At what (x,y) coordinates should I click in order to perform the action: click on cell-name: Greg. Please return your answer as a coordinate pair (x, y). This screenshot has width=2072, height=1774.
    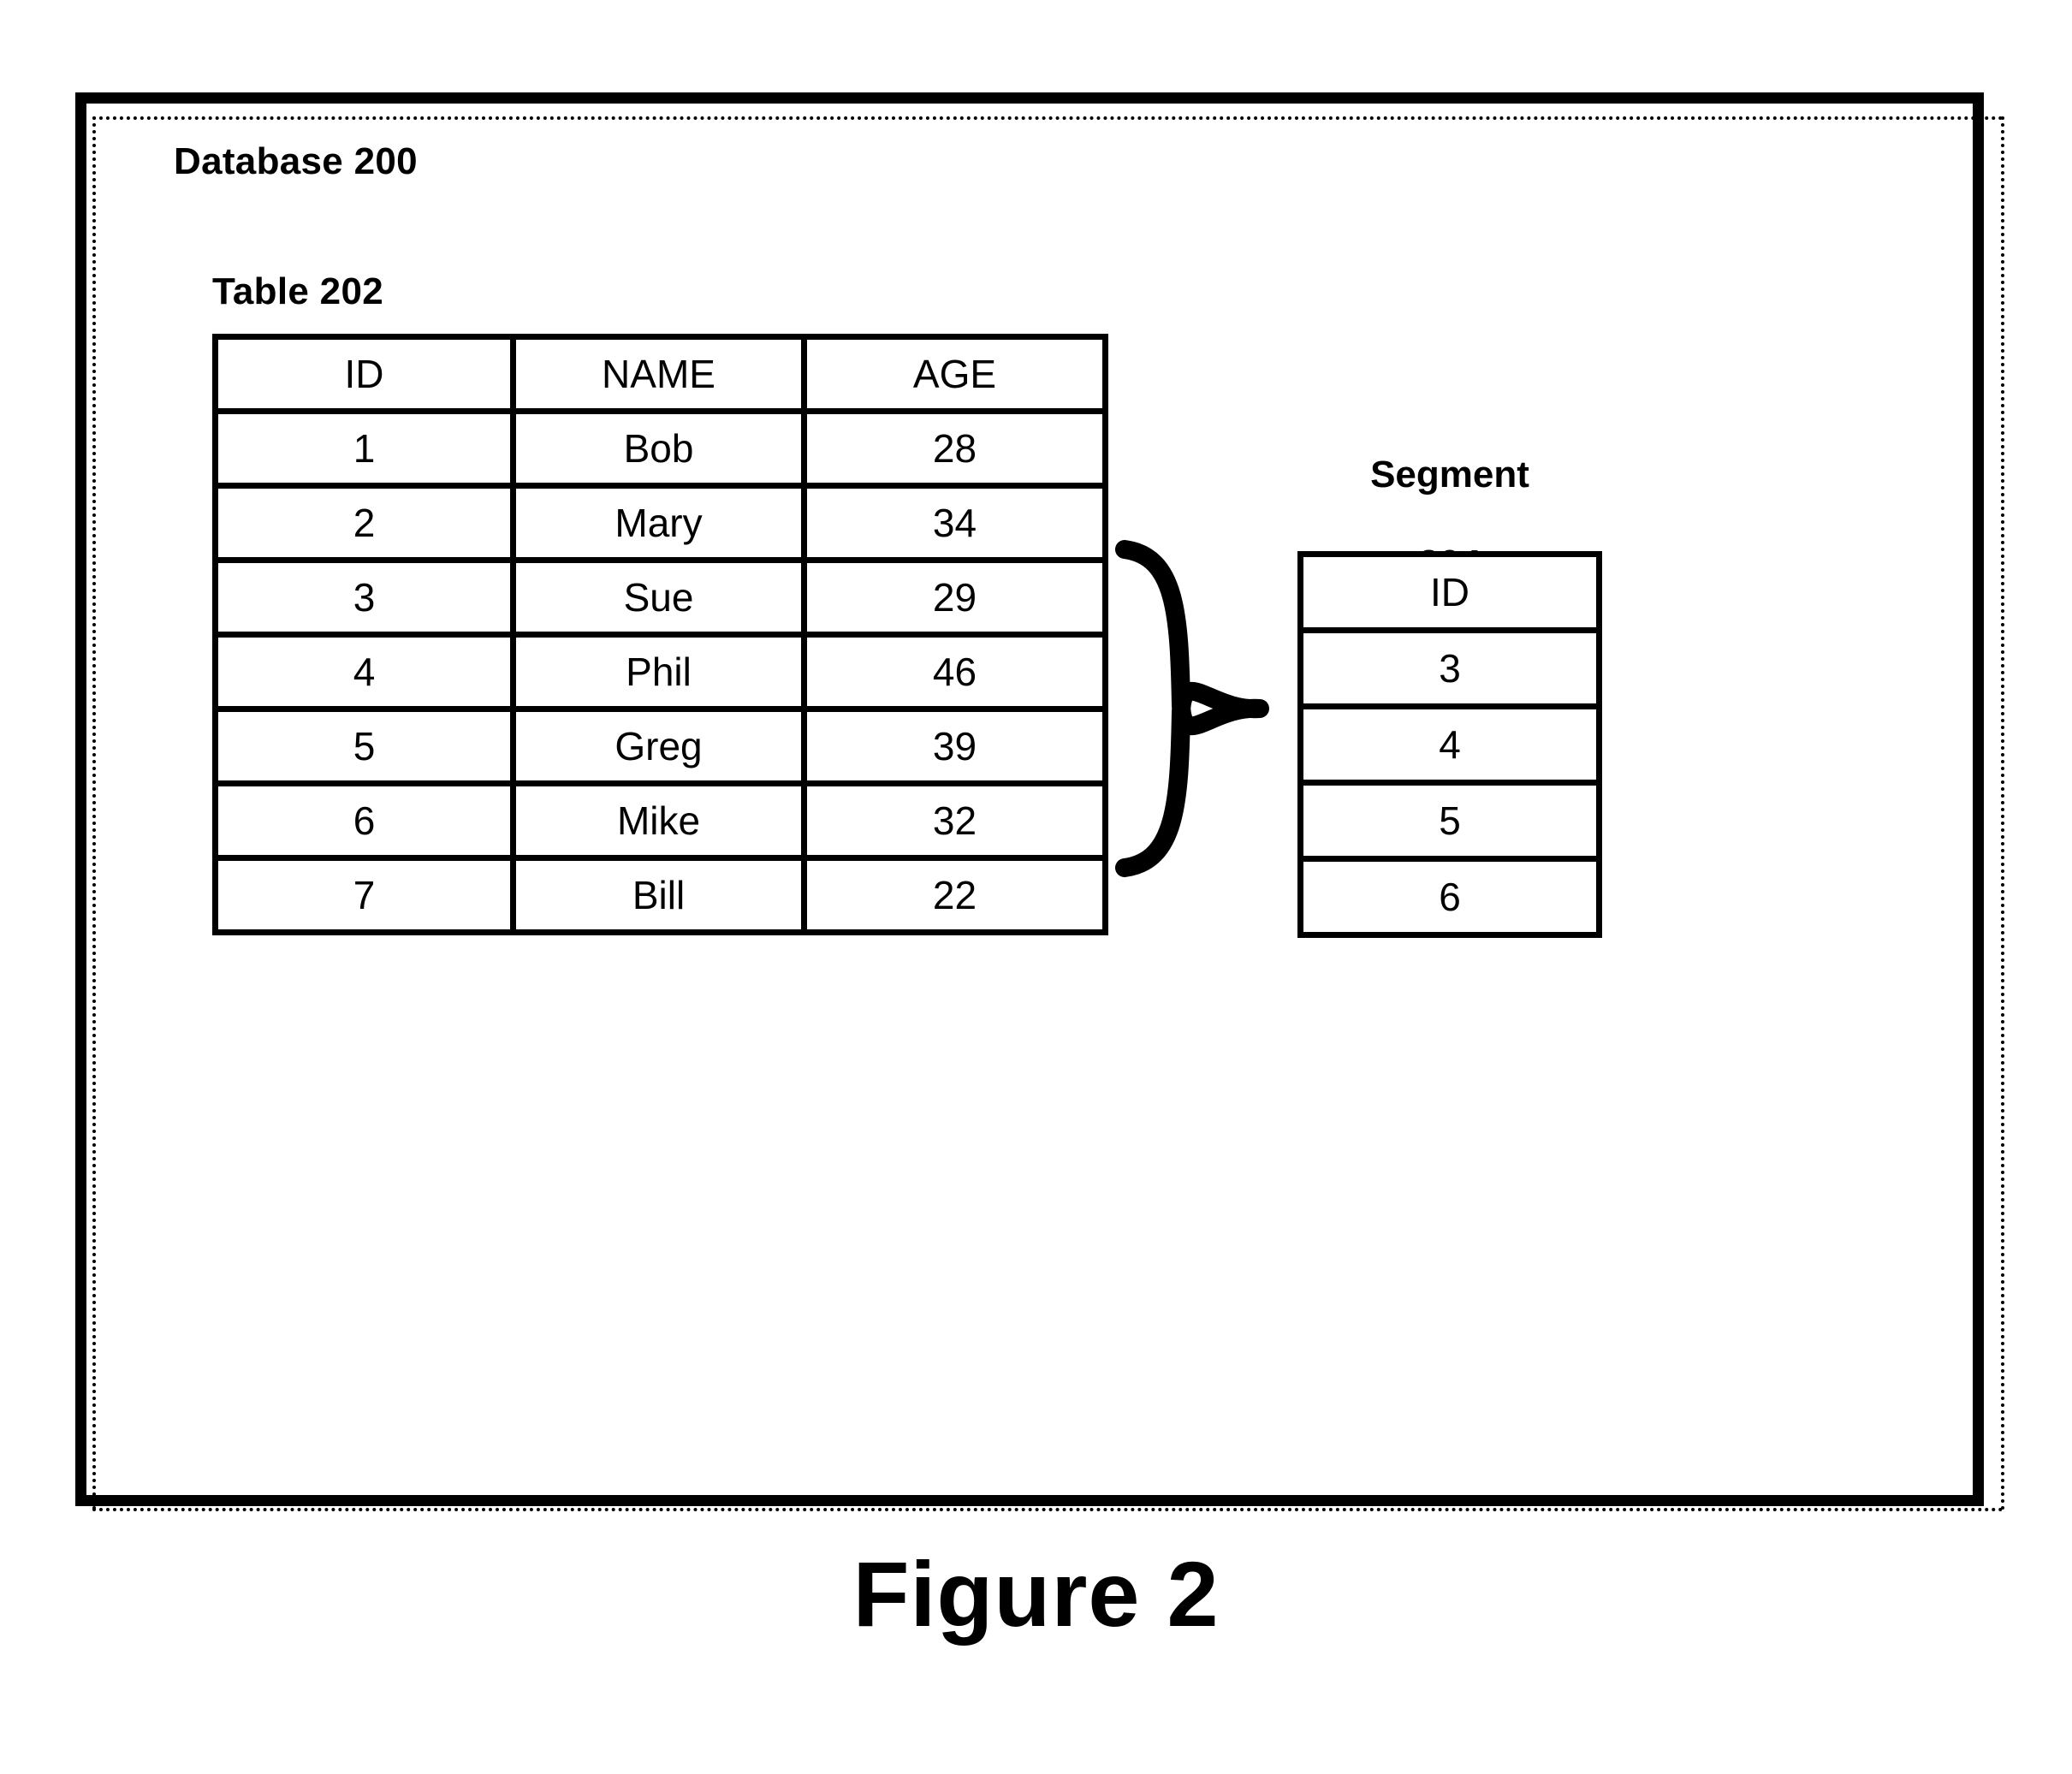
    Looking at the image, I should click on (659, 746).